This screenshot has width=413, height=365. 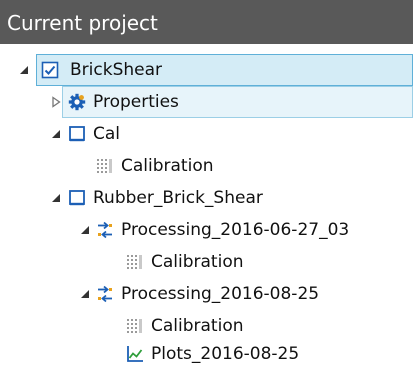 What do you see at coordinates (56, 102) in the screenshot?
I see `expand-triangle-icon` at bounding box center [56, 102].